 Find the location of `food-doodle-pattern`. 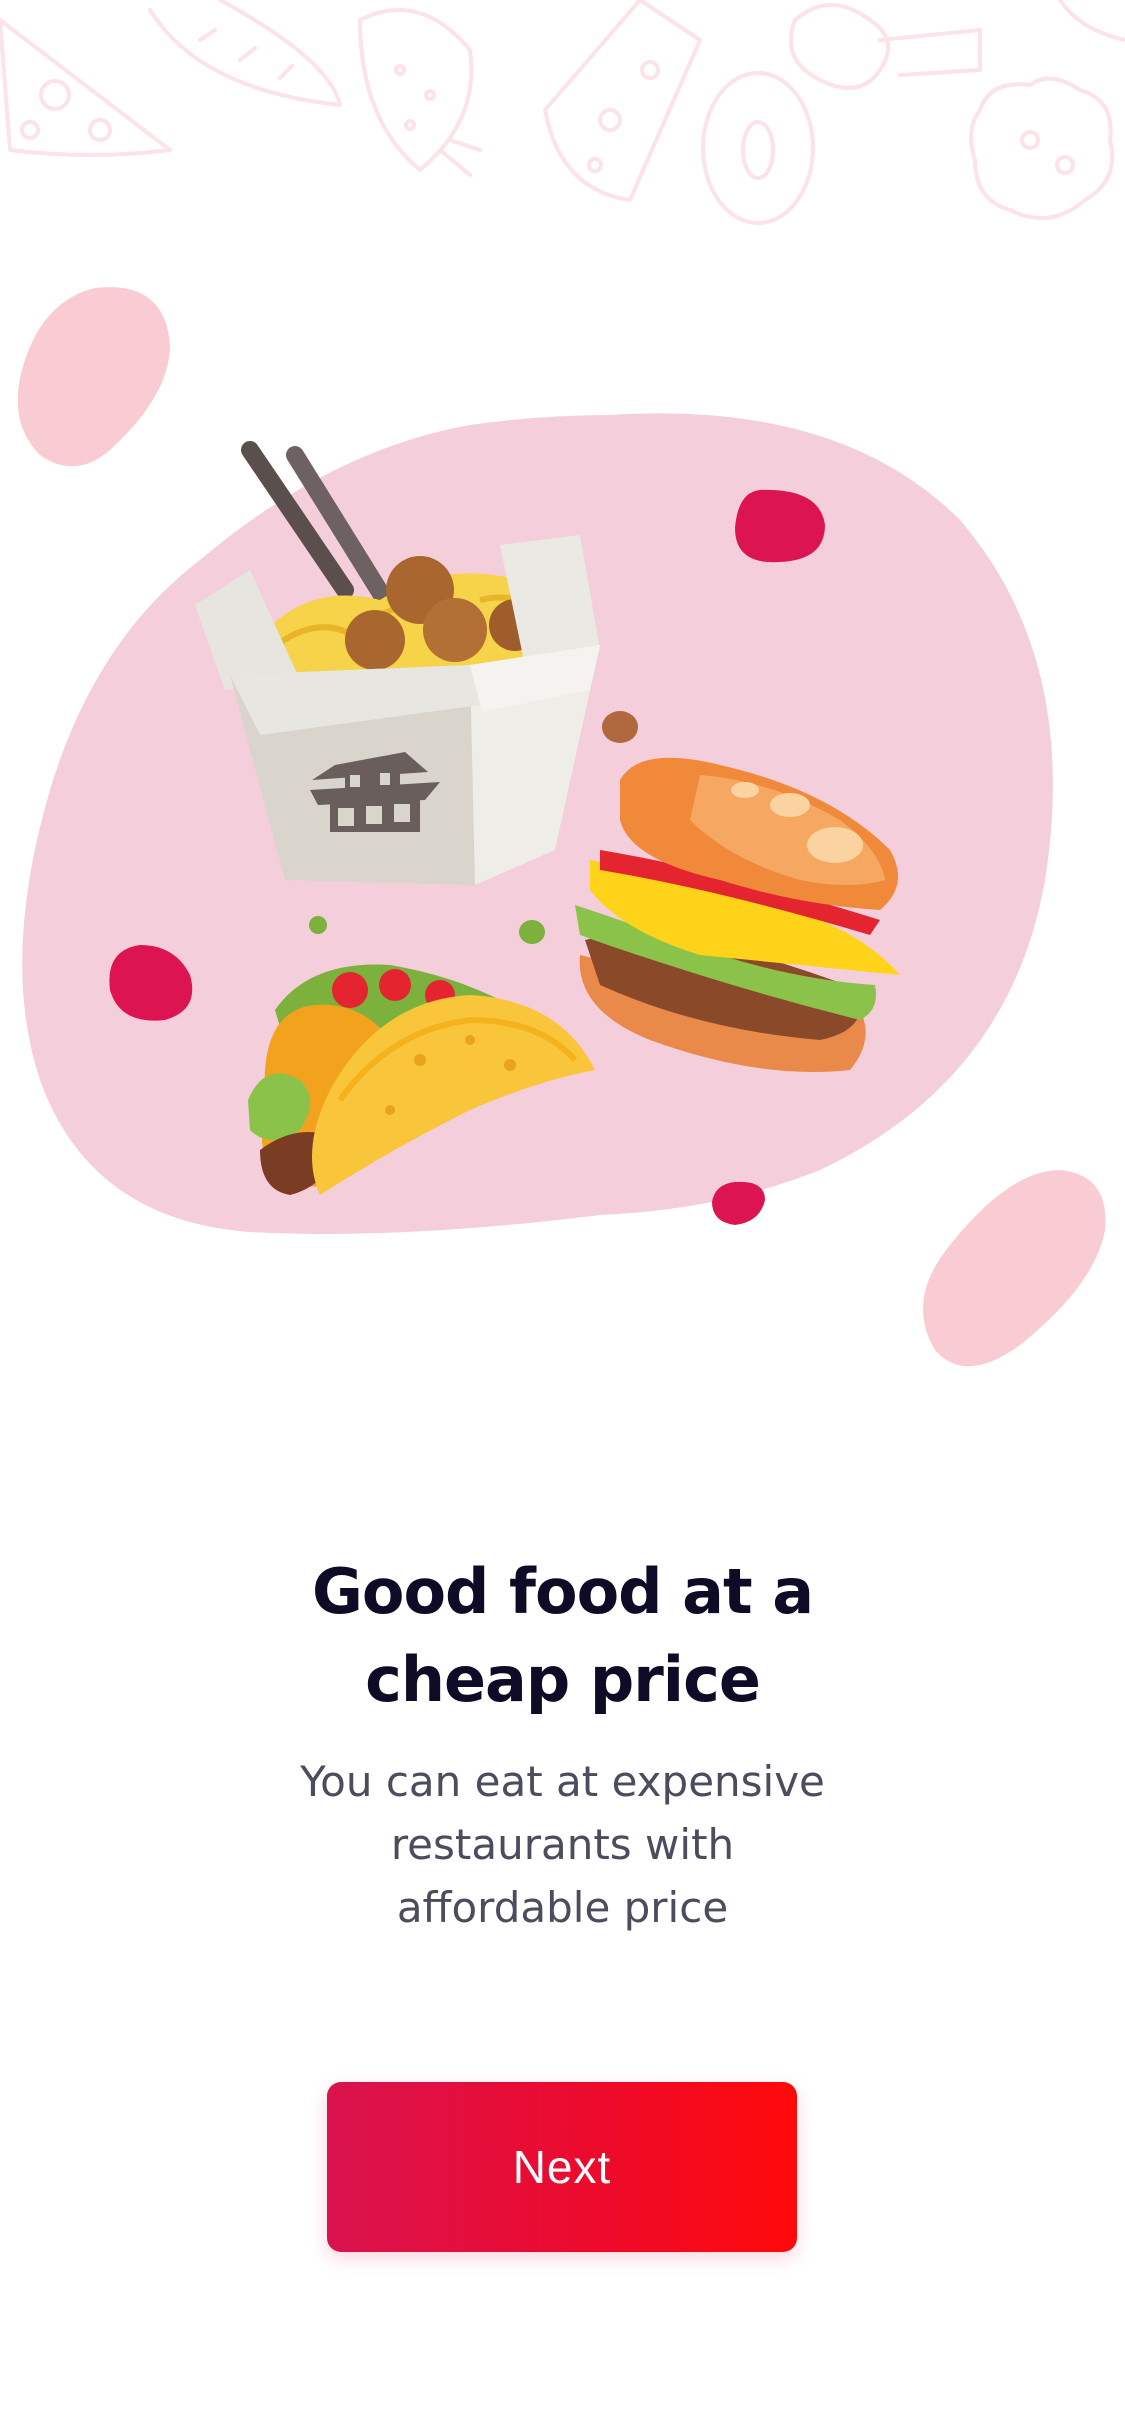

food-doodle-pattern is located at coordinates (562, 125).